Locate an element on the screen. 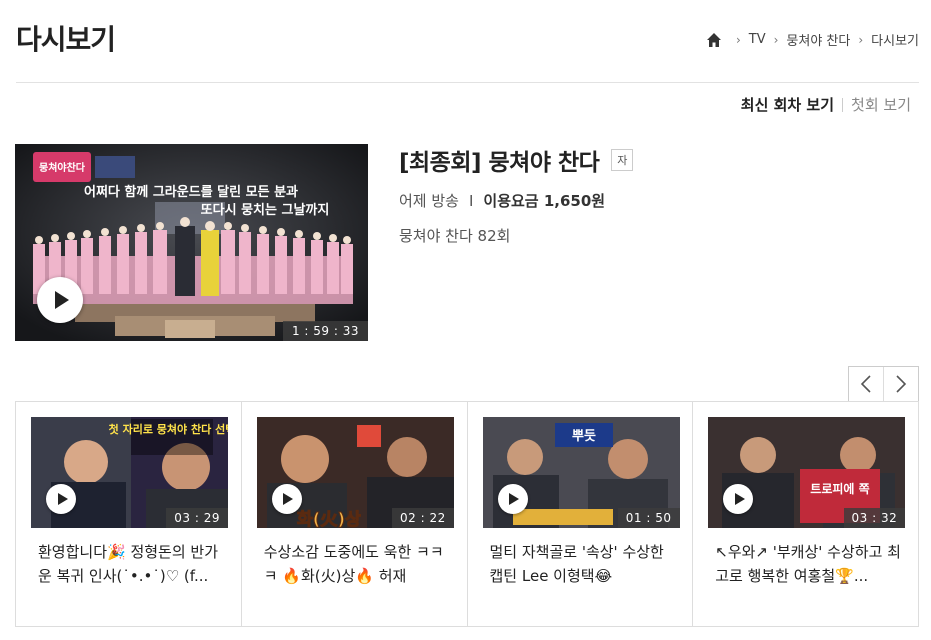 Image resolution: width=931 pixels, height=640 pixels. featured-title: [최종회] 뭉쳐야 찬다 is located at coordinates (499, 160).